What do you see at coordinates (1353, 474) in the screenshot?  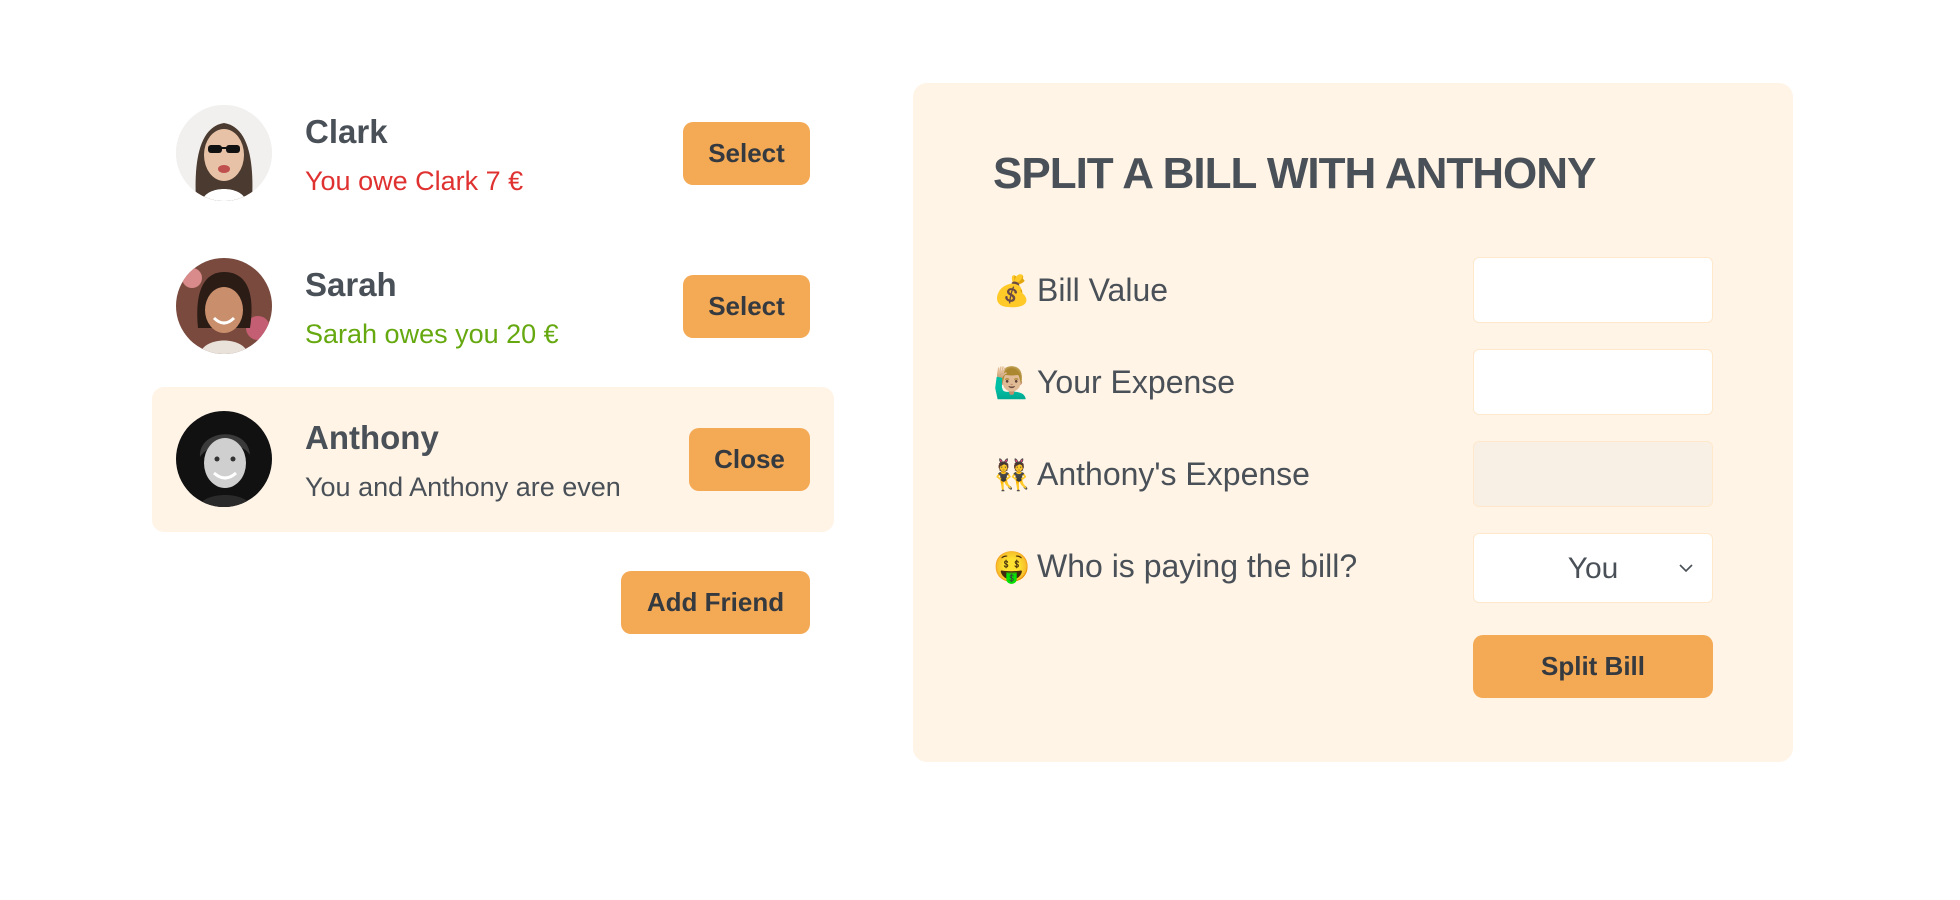 I see `friend-expense-row: 👯 Anthony's Expense` at bounding box center [1353, 474].